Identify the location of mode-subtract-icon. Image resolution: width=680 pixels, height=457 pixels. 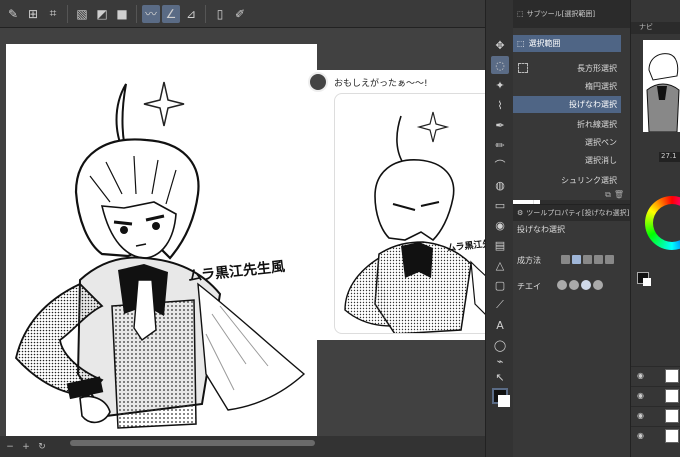
(587, 259).